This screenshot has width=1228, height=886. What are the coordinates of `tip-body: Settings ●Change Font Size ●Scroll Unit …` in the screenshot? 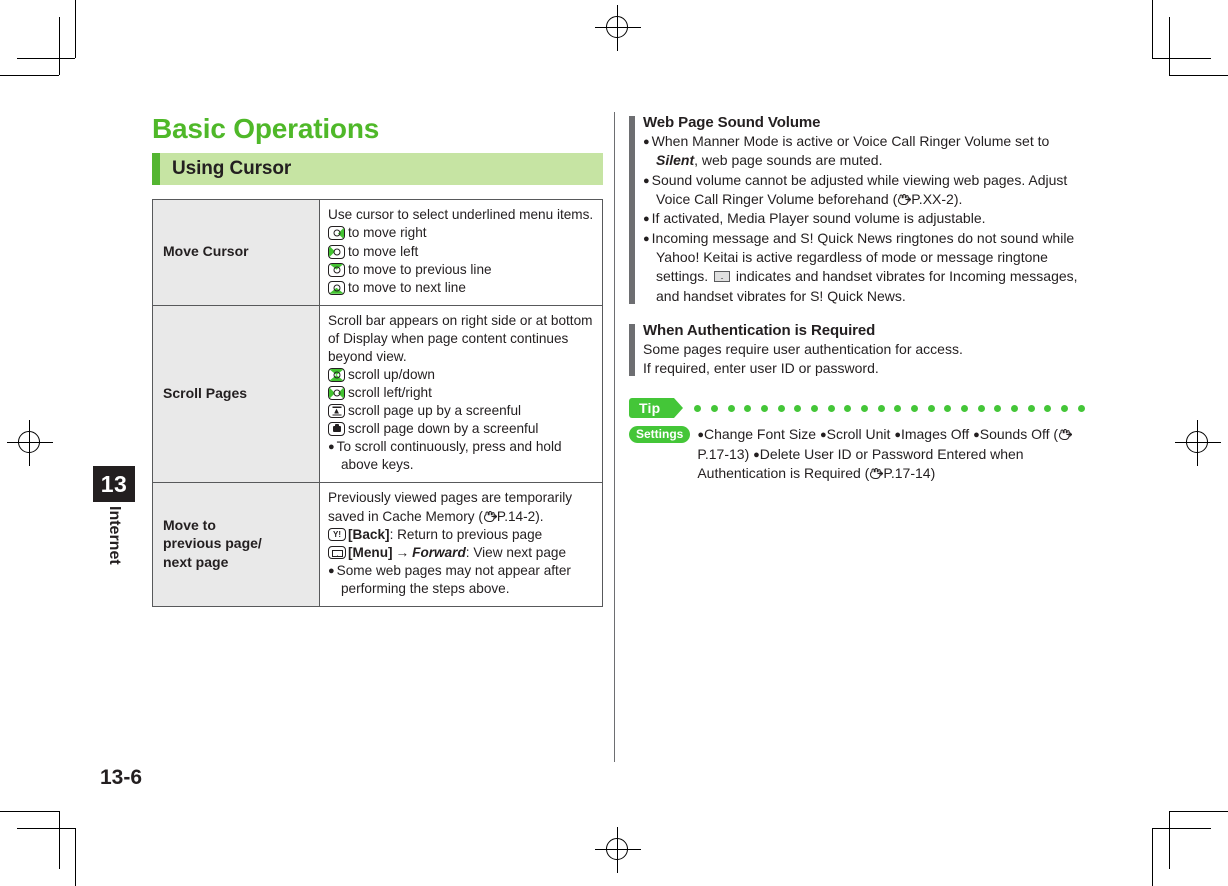 It's located at (857, 454).